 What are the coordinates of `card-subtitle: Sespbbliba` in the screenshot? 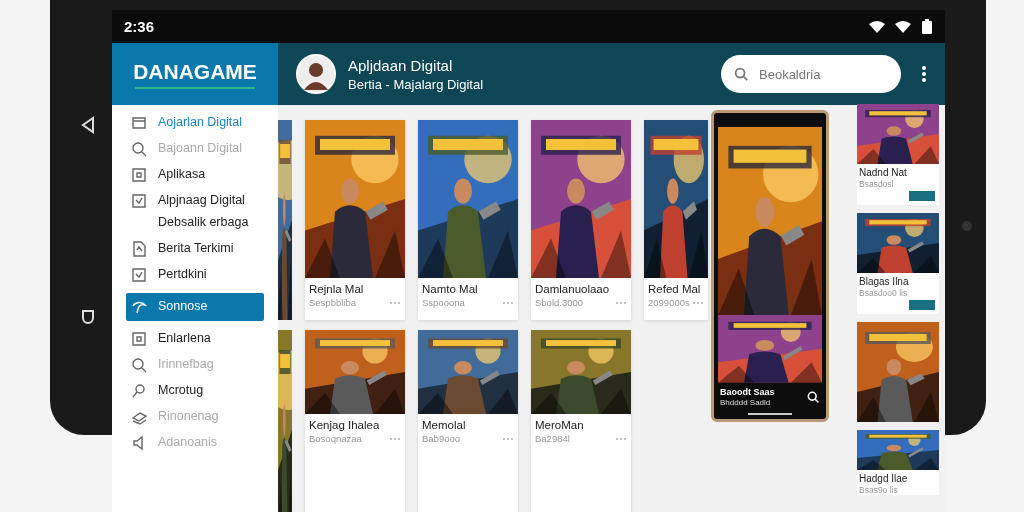 It's located at (332, 302).